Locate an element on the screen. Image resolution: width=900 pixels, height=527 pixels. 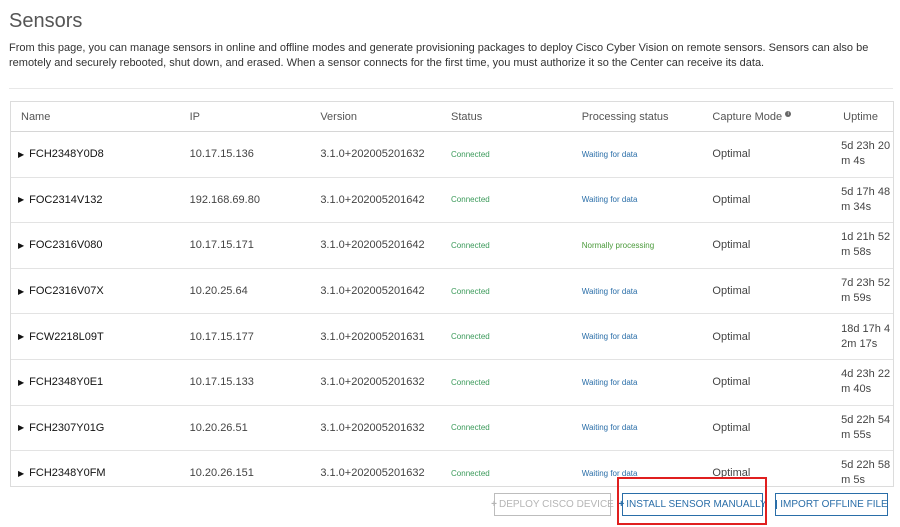
col-header-name: Name is located at coordinates (95, 117).